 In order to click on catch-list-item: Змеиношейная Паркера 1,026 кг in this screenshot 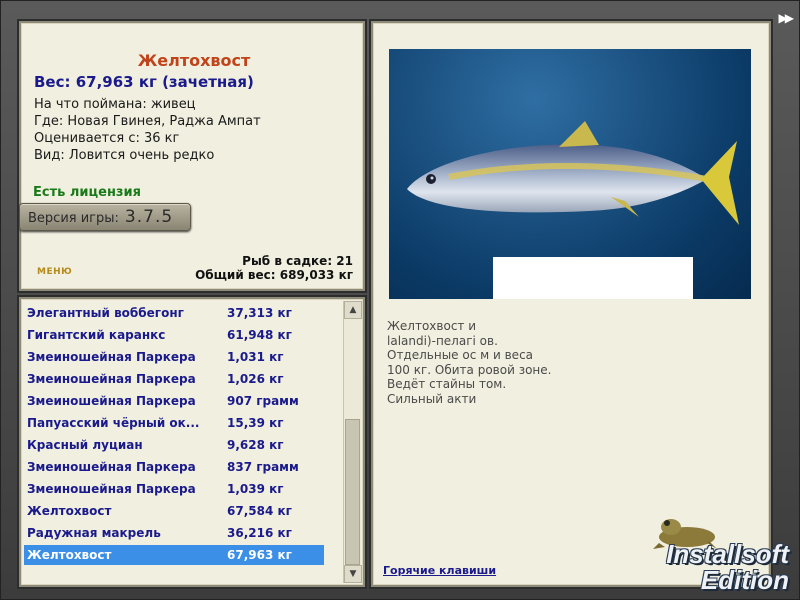, I will do `click(174, 379)`.